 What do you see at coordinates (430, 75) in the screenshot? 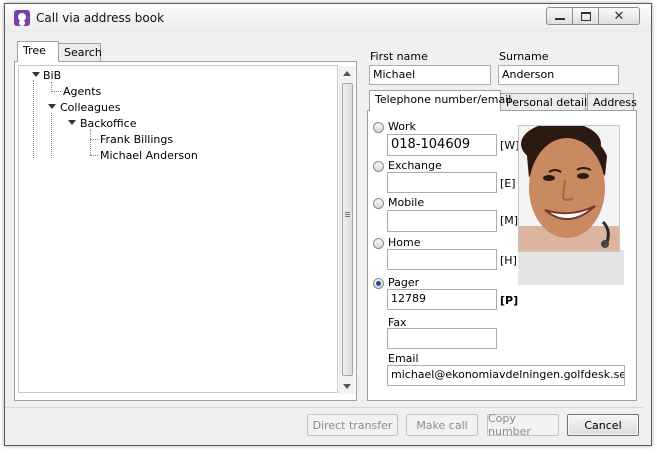
I see `first-name-field: Michael` at bounding box center [430, 75].